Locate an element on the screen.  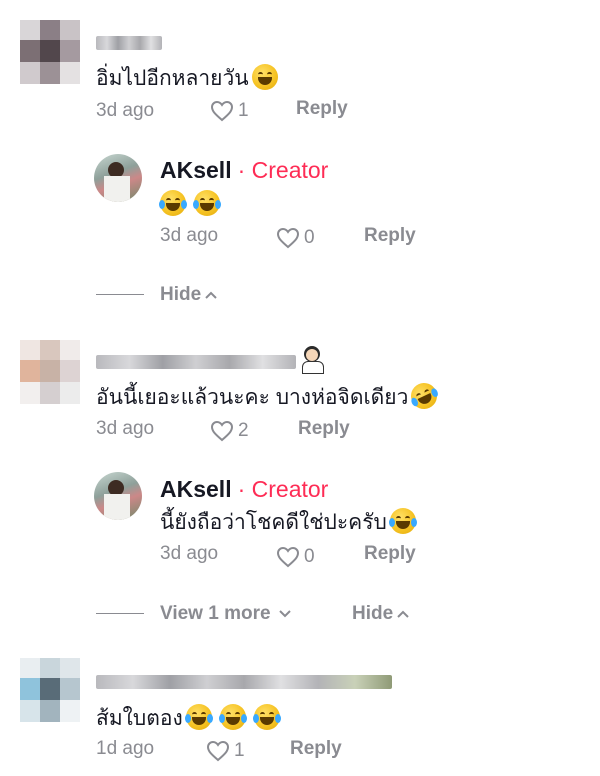
reply-text is located at coordinates (190, 204).